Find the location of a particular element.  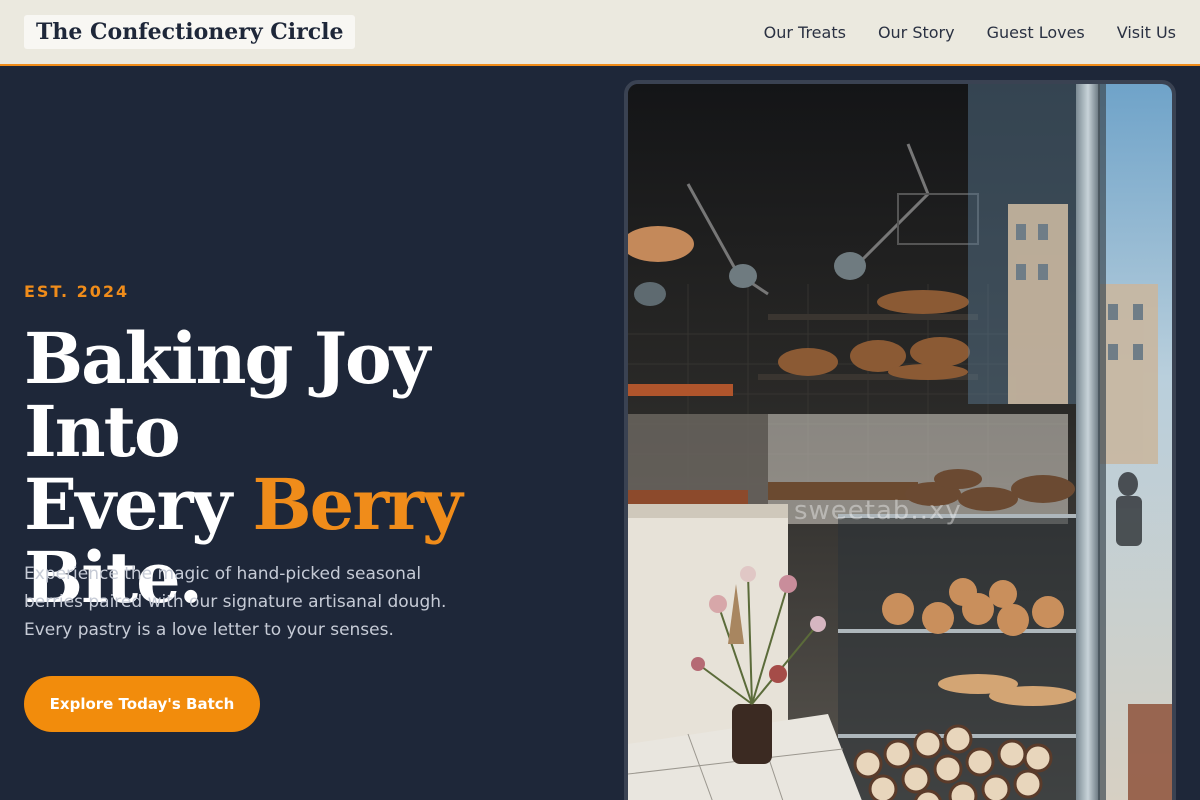

nav-link-guest-loves: Guest Loves is located at coordinates (1036, 32).